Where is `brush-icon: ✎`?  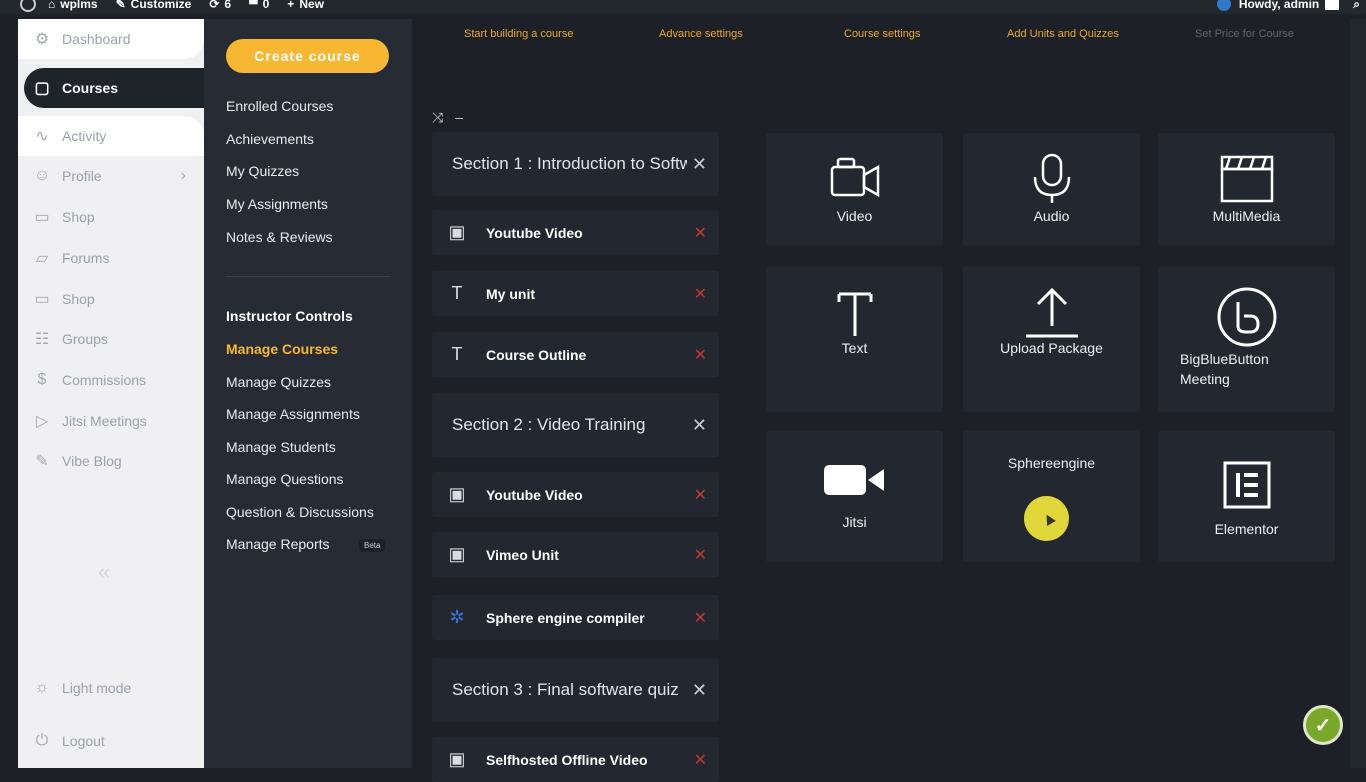
brush-icon: ✎ is located at coordinates (120, 5).